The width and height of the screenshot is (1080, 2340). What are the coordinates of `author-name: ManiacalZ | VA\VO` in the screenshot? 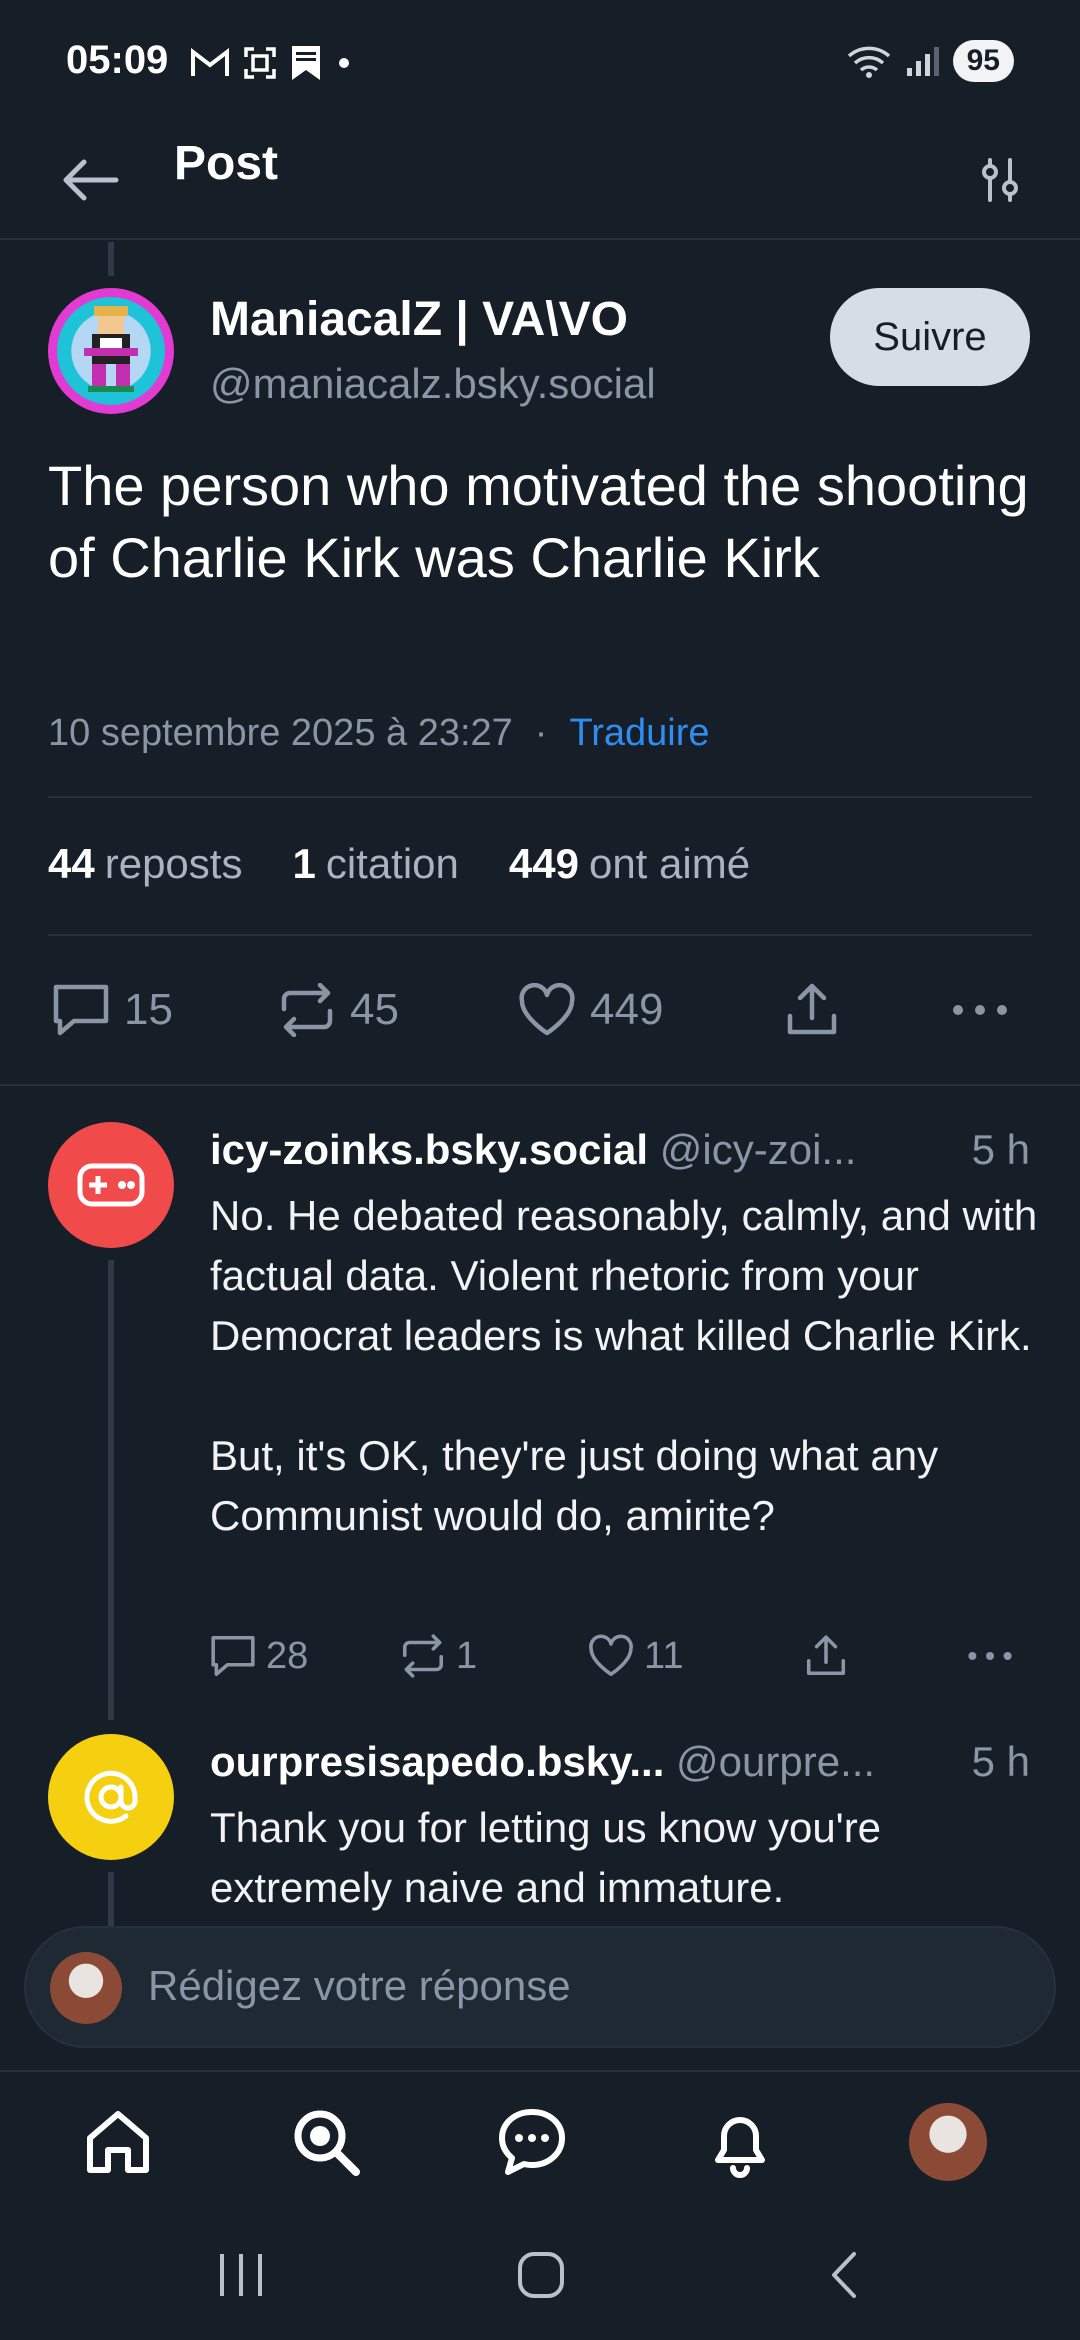 It's located at (419, 319).